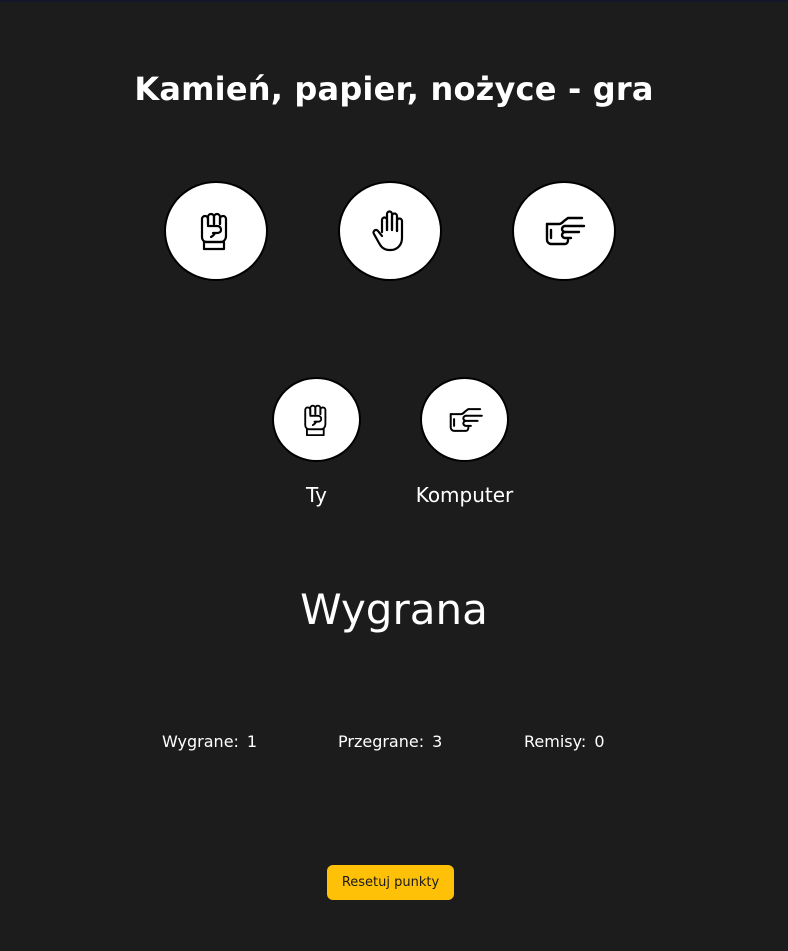  Describe the element at coordinates (252, 741) in the screenshot. I see `wins-value: 1` at that location.